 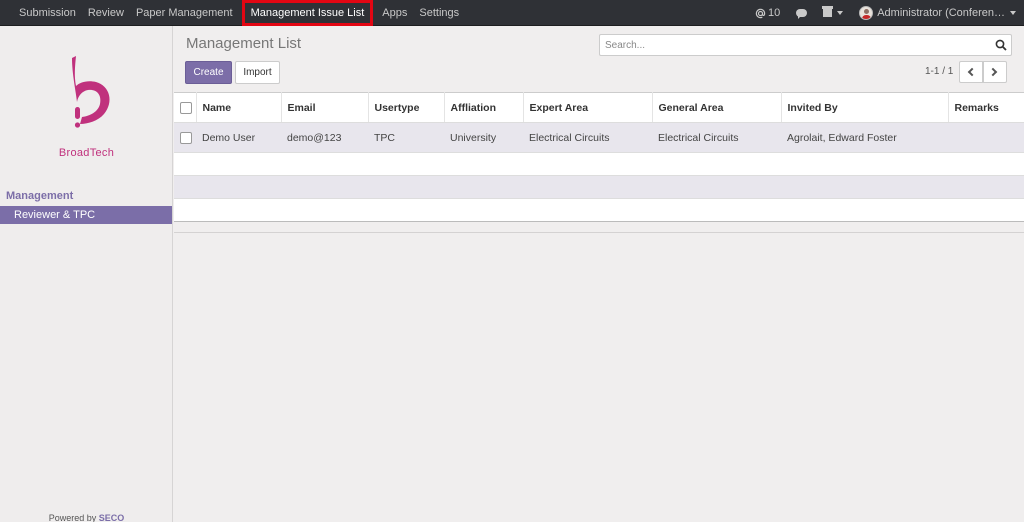 What do you see at coordinates (599, 232) in the screenshot?
I see `divider` at bounding box center [599, 232].